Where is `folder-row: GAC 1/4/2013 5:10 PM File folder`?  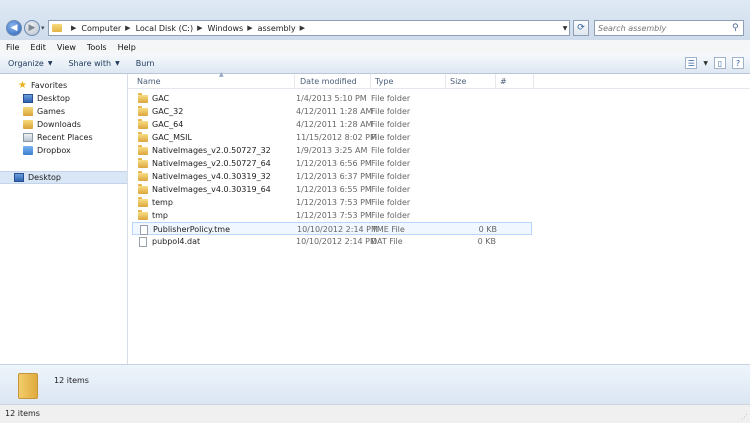 folder-row: GAC 1/4/2013 5:10 PM File folder is located at coordinates (332, 98).